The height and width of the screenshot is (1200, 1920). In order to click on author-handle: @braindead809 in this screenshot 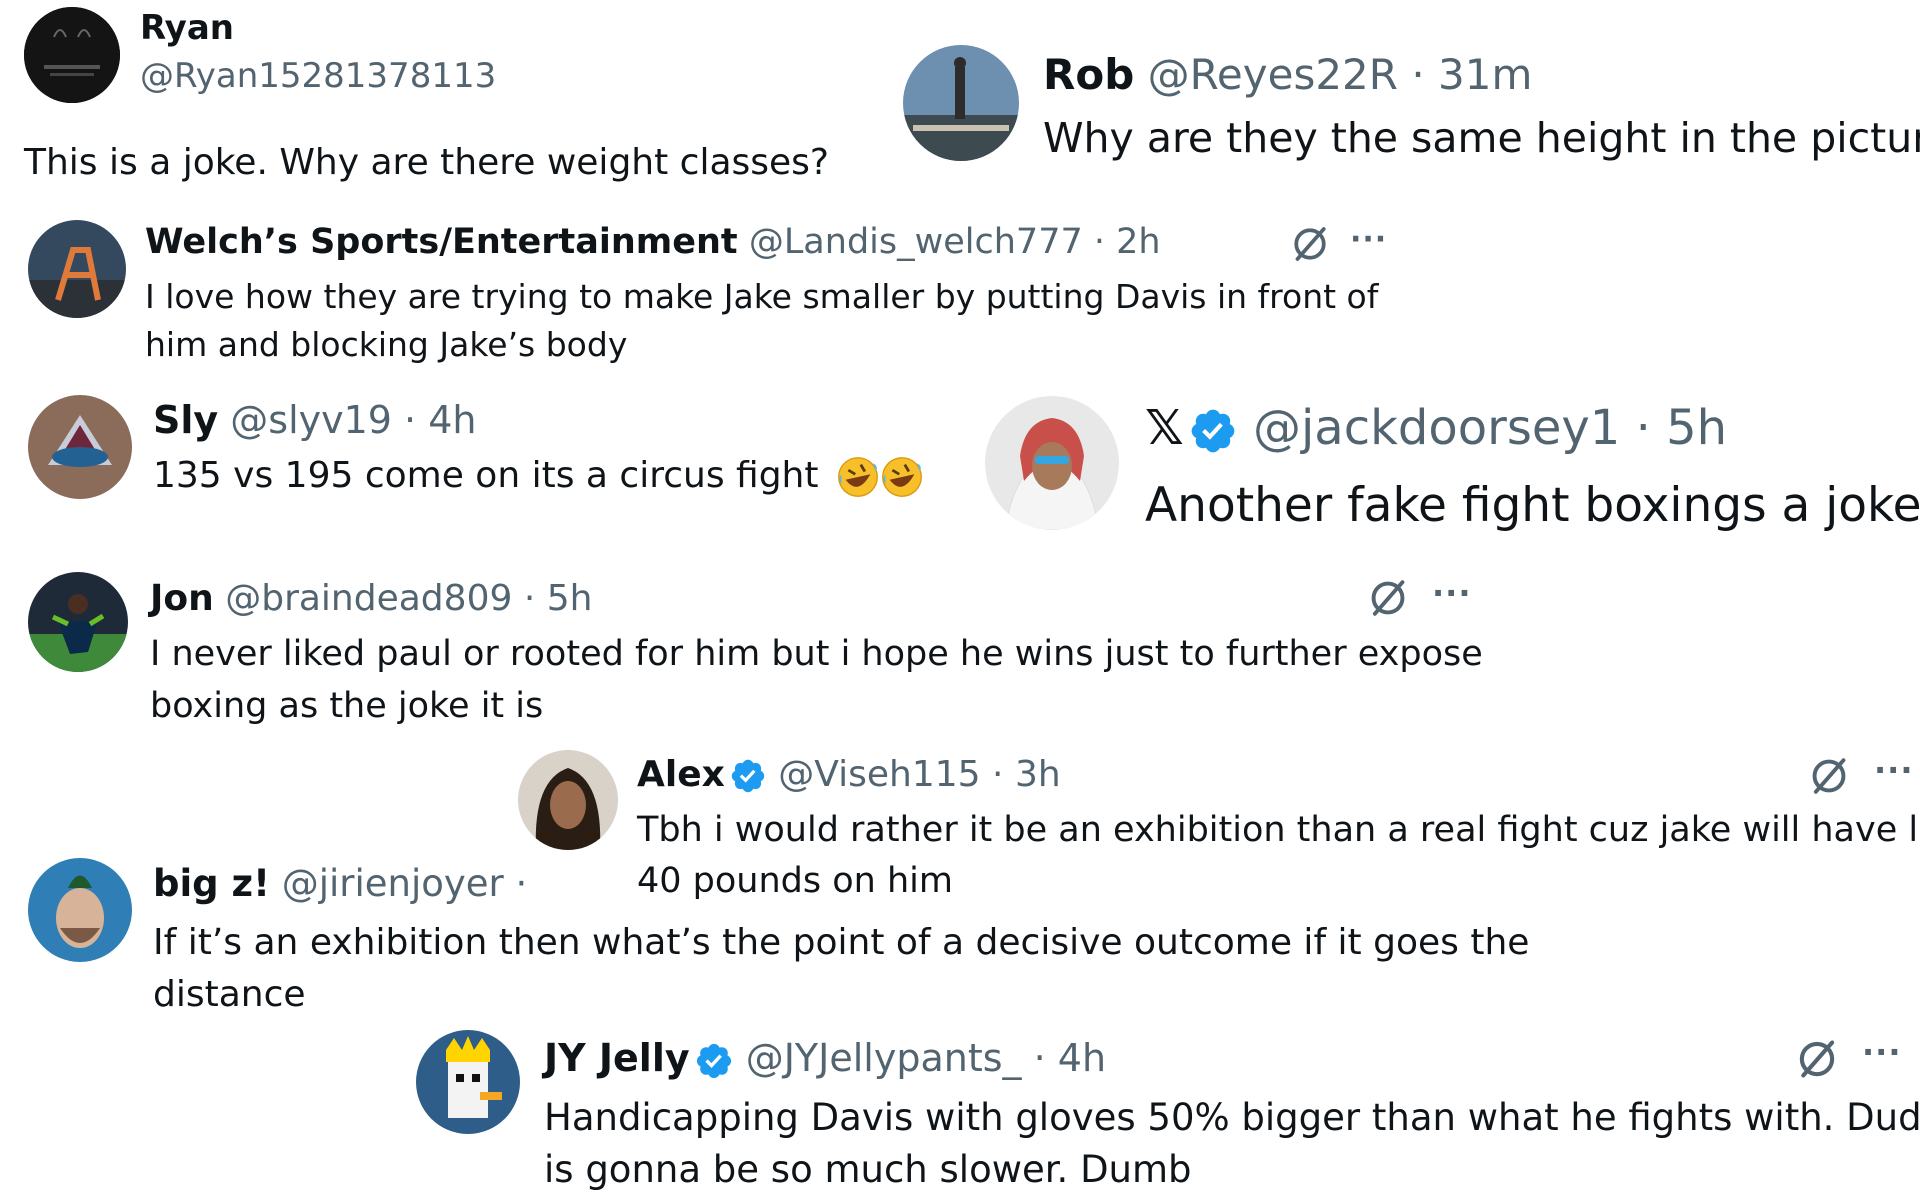, I will do `click(368, 598)`.